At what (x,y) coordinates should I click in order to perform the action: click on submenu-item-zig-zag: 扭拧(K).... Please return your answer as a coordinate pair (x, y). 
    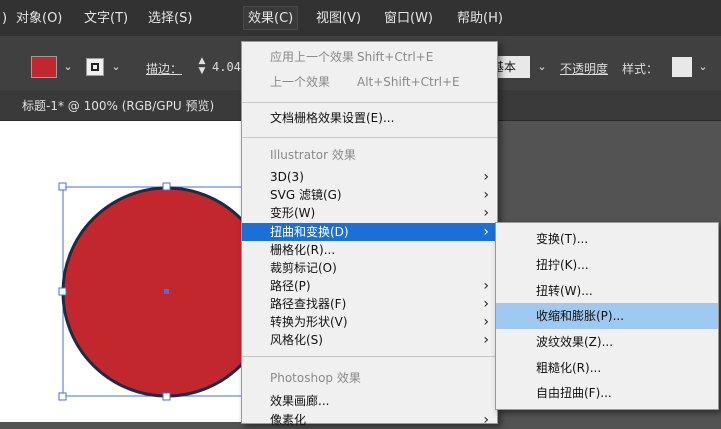
    Looking at the image, I should click on (607, 265).